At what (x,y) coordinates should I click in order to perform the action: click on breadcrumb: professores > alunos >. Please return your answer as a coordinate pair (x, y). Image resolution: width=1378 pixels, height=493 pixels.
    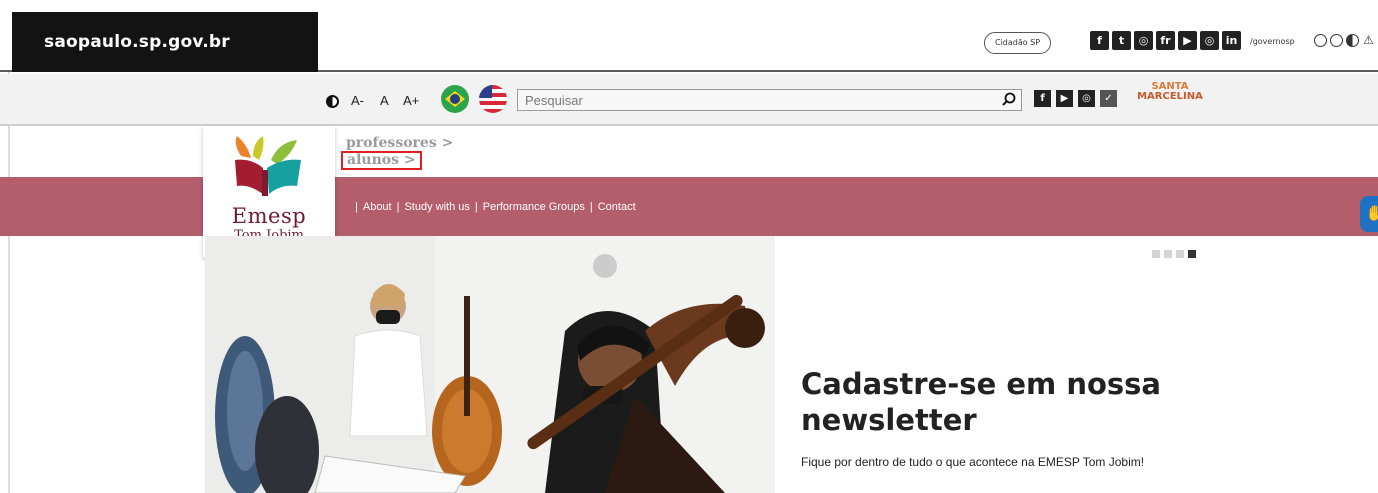
    Looking at the image, I should click on (397, 153).